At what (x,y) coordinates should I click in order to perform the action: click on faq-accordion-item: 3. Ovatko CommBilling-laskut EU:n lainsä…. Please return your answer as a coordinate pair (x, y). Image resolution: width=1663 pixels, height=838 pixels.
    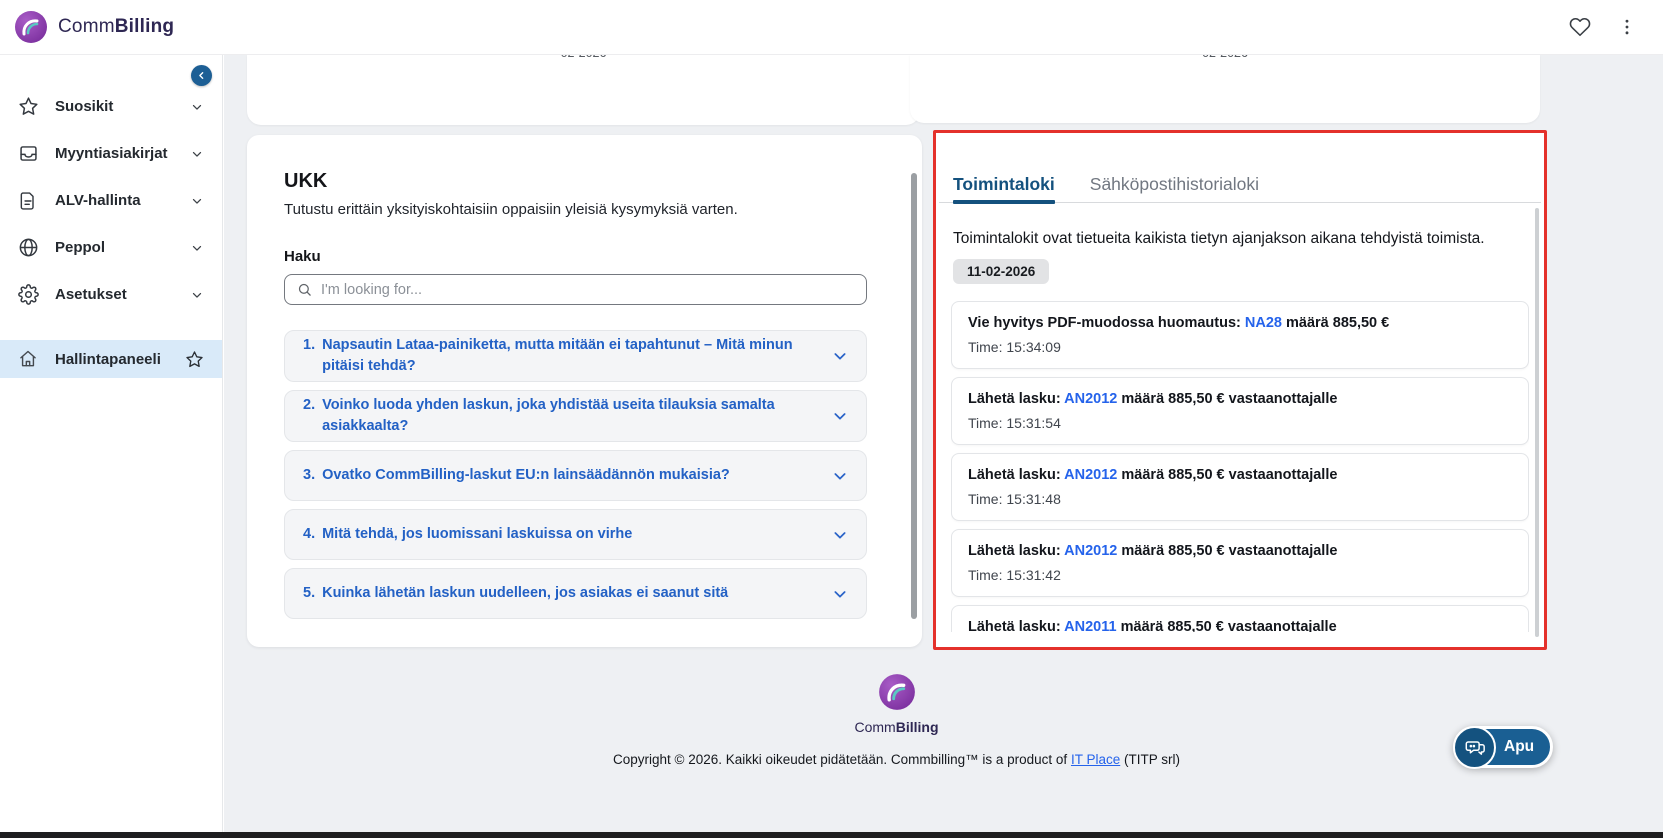
    Looking at the image, I should click on (575, 475).